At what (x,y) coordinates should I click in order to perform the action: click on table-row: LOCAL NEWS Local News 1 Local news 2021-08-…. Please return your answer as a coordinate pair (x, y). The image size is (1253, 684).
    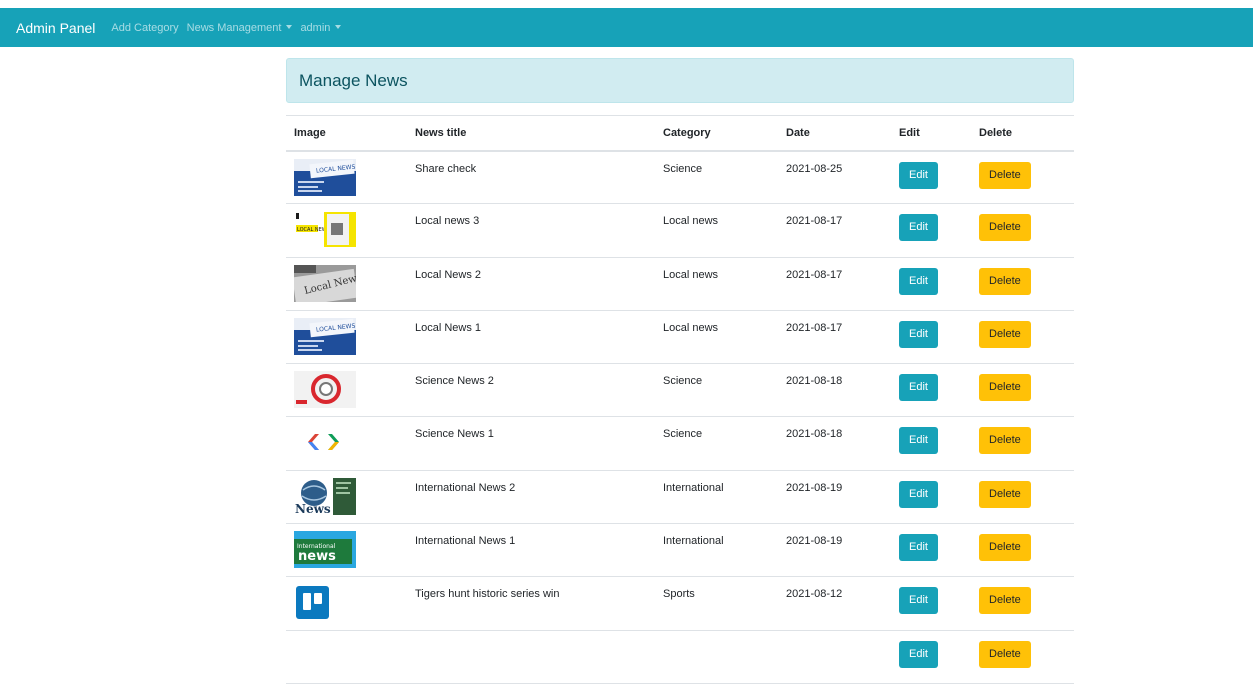
    Looking at the image, I should click on (680, 337).